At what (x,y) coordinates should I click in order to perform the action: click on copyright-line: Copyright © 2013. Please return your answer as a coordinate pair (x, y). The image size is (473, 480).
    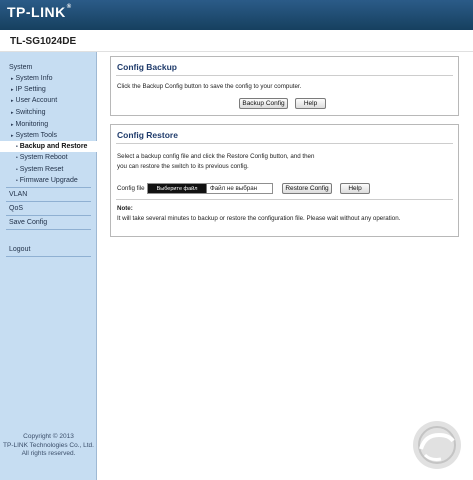
    Looking at the image, I should click on (48, 436).